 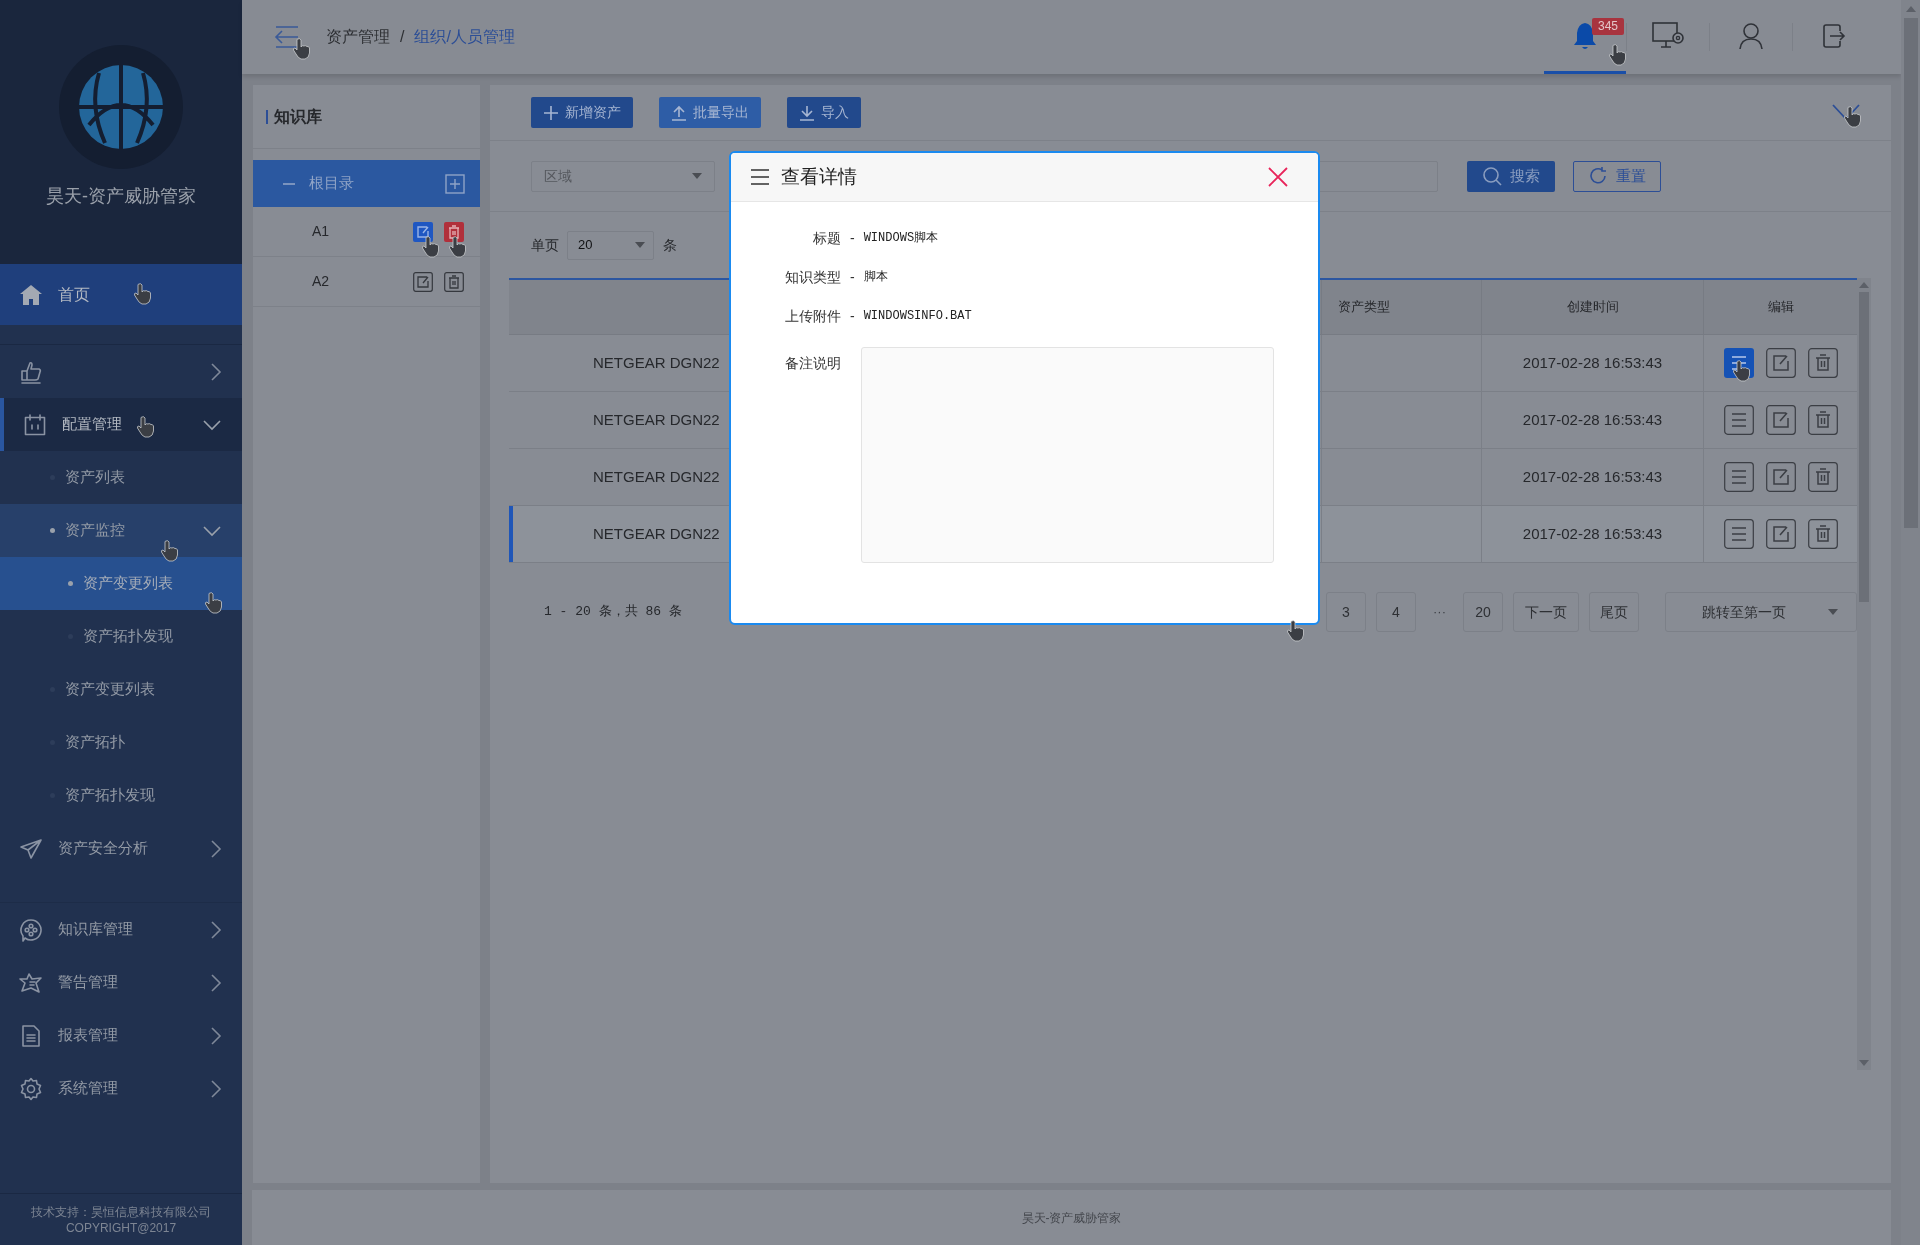 What do you see at coordinates (1598, 176) in the screenshot?
I see `refresh-icon` at bounding box center [1598, 176].